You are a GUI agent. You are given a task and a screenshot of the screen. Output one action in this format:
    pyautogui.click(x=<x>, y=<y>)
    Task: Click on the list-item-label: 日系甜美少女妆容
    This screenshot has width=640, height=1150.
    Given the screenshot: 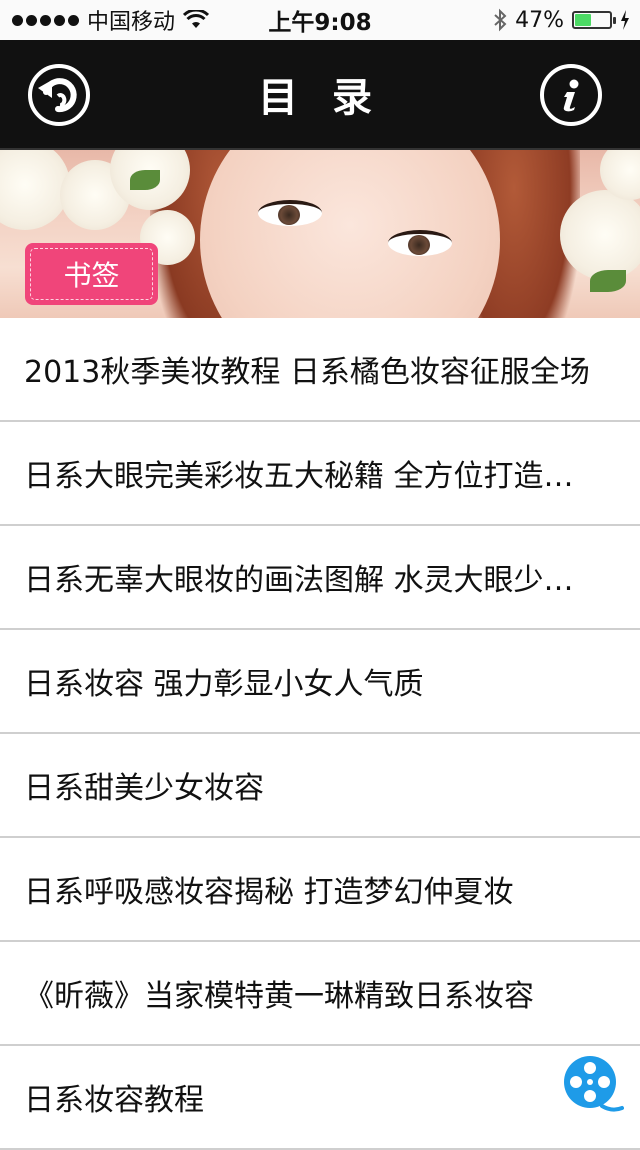 What is the action you would take?
    pyautogui.click(x=144, y=788)
    